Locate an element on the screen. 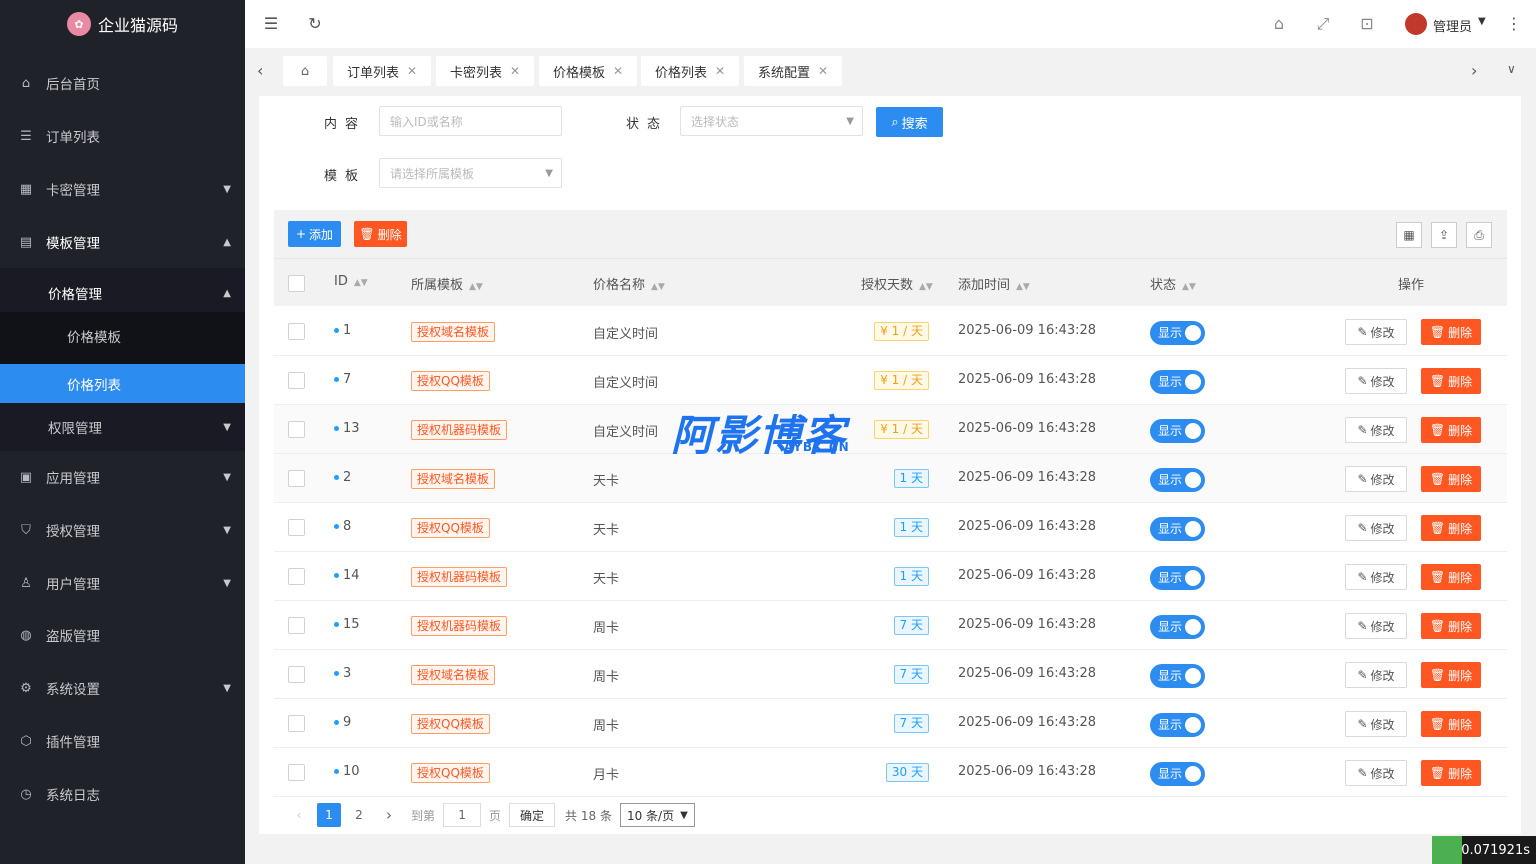 This screenshot has height=864, width=1536. sidebar-item-system-settings: ⚙ 系统设置 ▼ is located at coordinates (122, 688).